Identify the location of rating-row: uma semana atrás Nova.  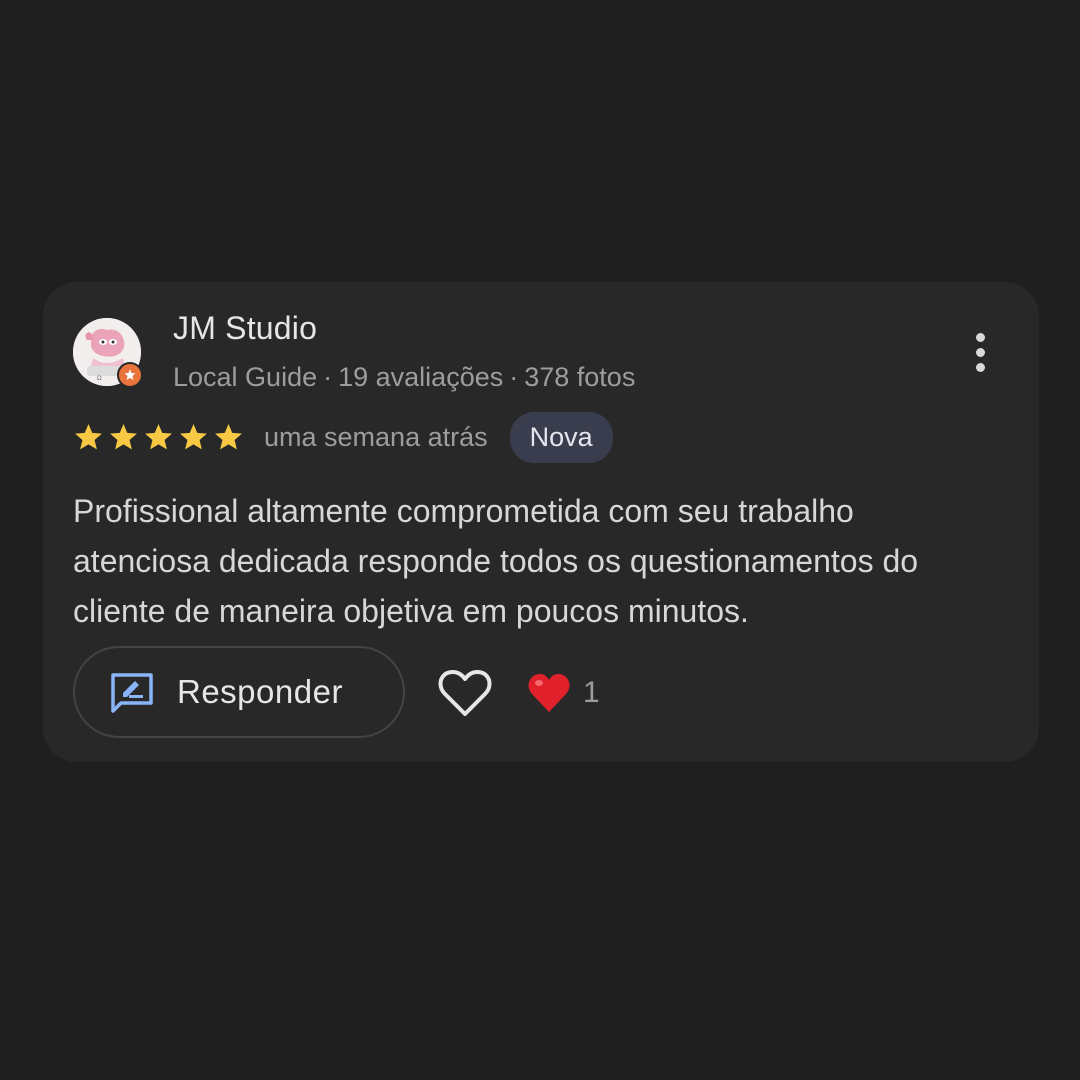
(343, 437).